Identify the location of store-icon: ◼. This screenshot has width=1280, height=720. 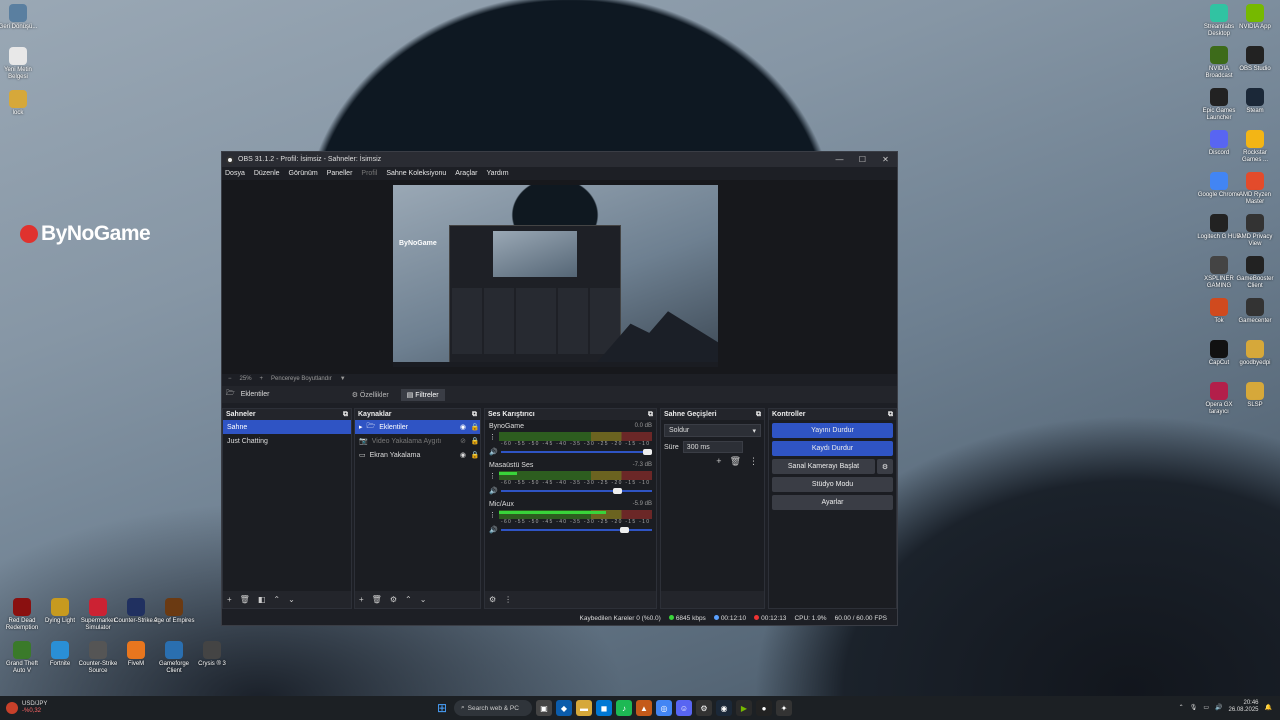
(604, 708).